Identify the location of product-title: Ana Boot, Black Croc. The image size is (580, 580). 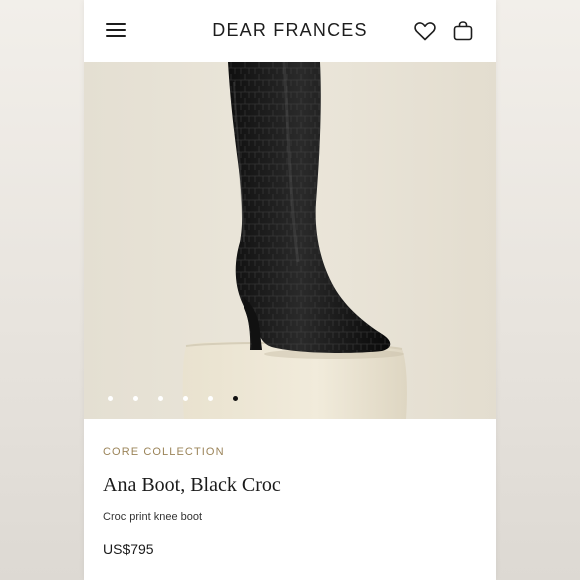
(192, 485).